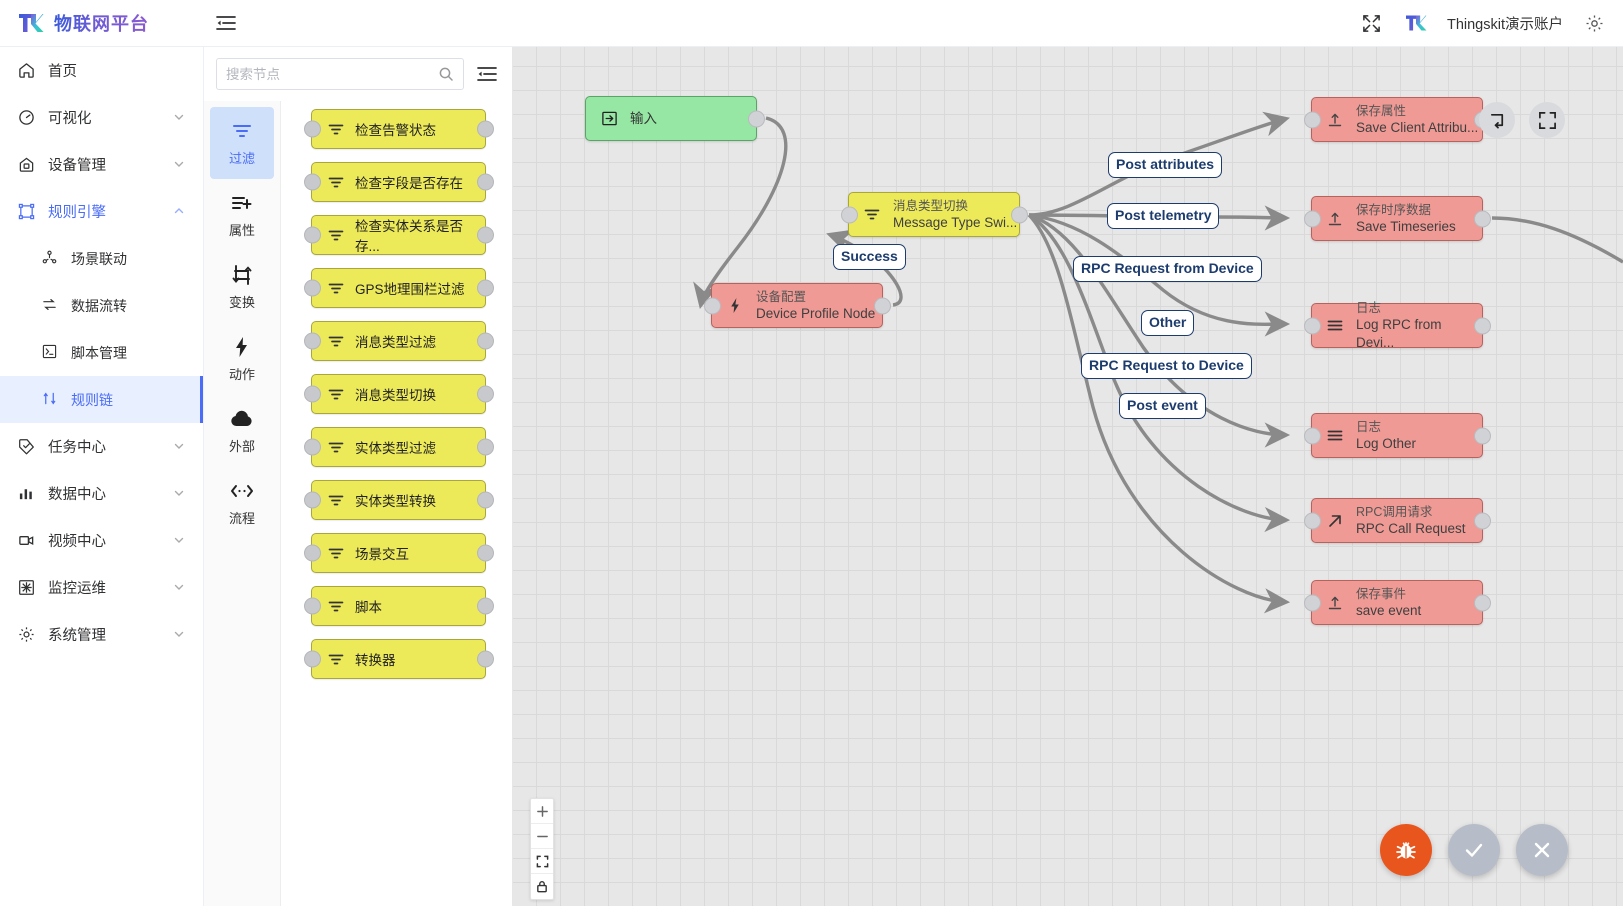 This screenshot has width=1623, height=906. Describe the element at coordinates (1167, 269) in the screenshot. I see `edge-label: RPC Request from Device` at that location.